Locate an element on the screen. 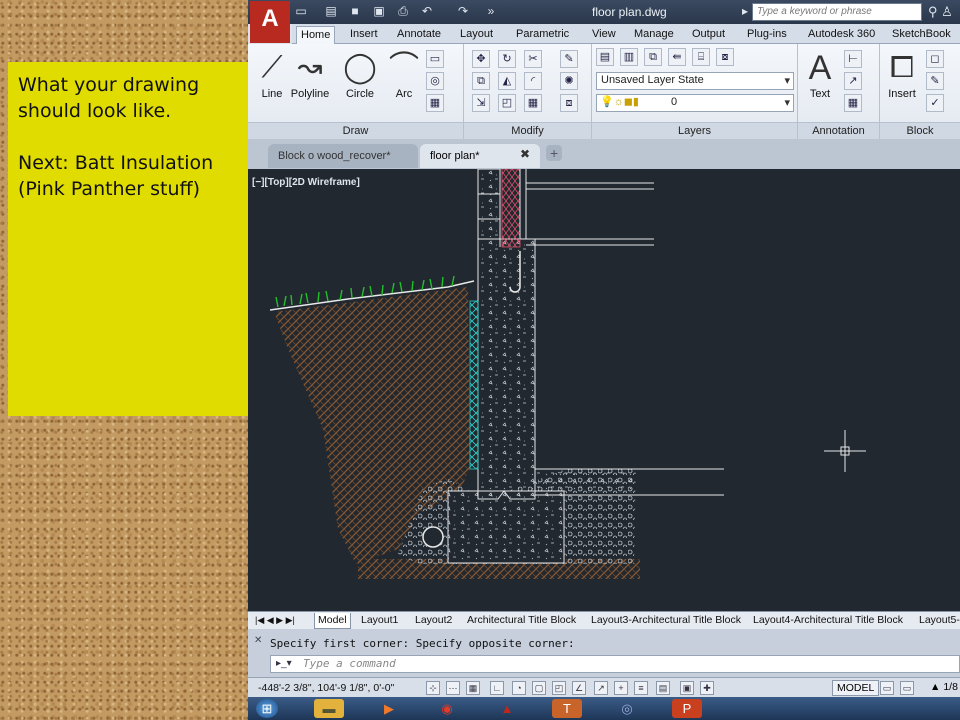 The image size is (960, 720). text-button: A Text is located at coordinates (820, 74).